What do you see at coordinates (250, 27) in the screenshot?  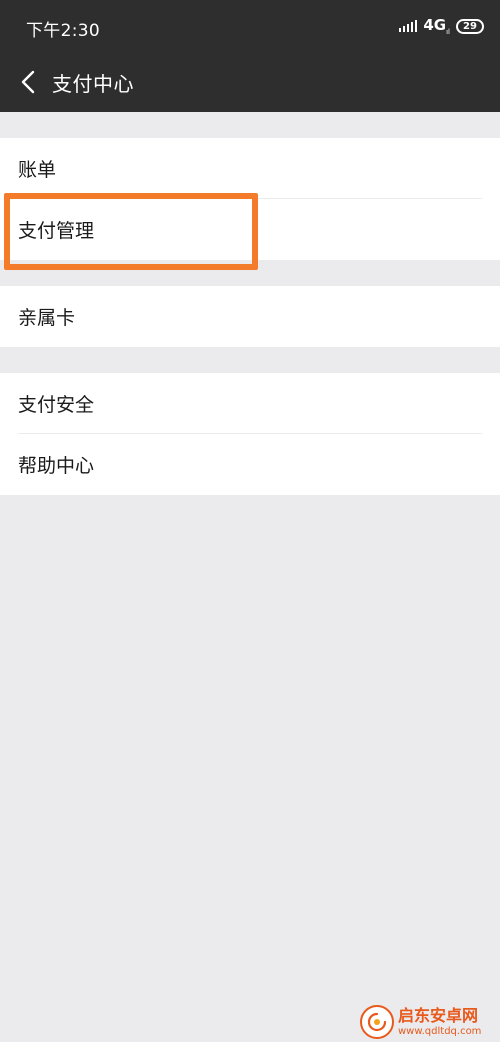 I see `status-bar: 下午2:30 4Gıl 29` at bounding box center [250, 27].